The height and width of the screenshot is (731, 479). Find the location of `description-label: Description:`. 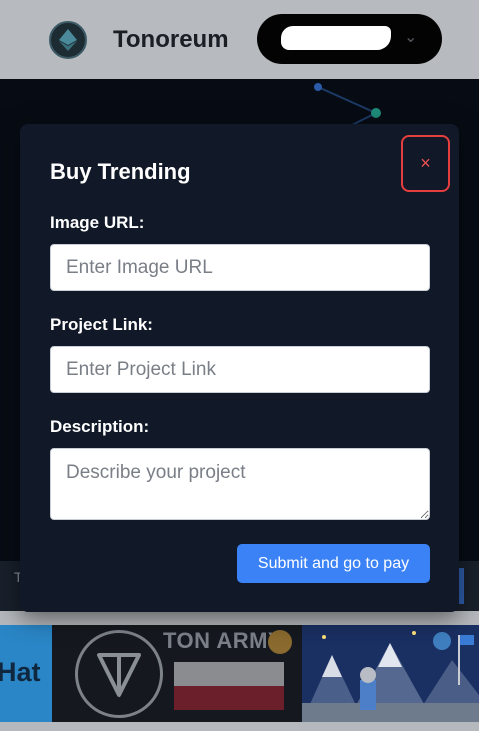

description-label: Description: is located at coordinates (100, 426).